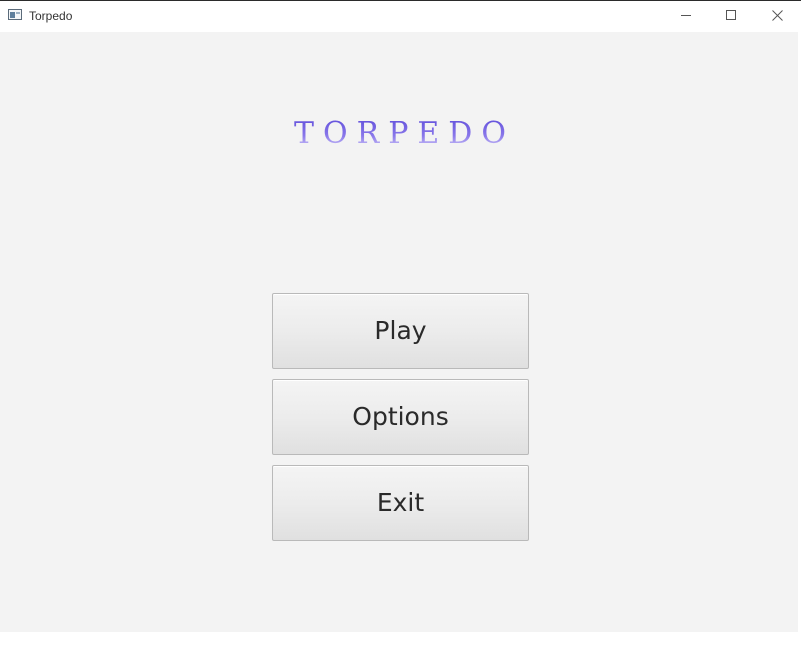 This screenshot has height=649, width=801. I want to click on game-title: TORPEDO, so click(400, 134).